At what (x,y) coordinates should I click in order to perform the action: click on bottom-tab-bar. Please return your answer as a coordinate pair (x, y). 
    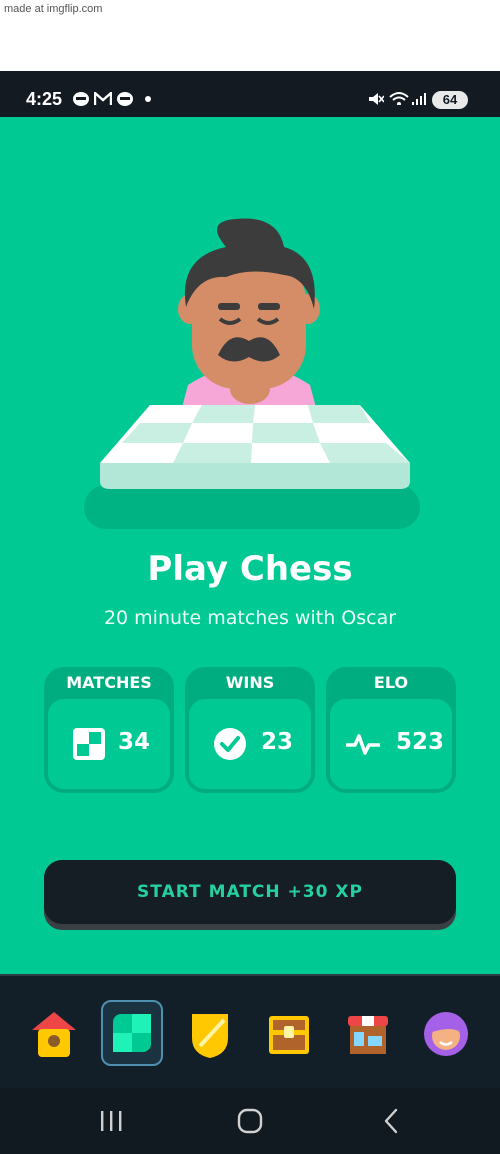
    Looking at the image, I should click on (250, 1031).